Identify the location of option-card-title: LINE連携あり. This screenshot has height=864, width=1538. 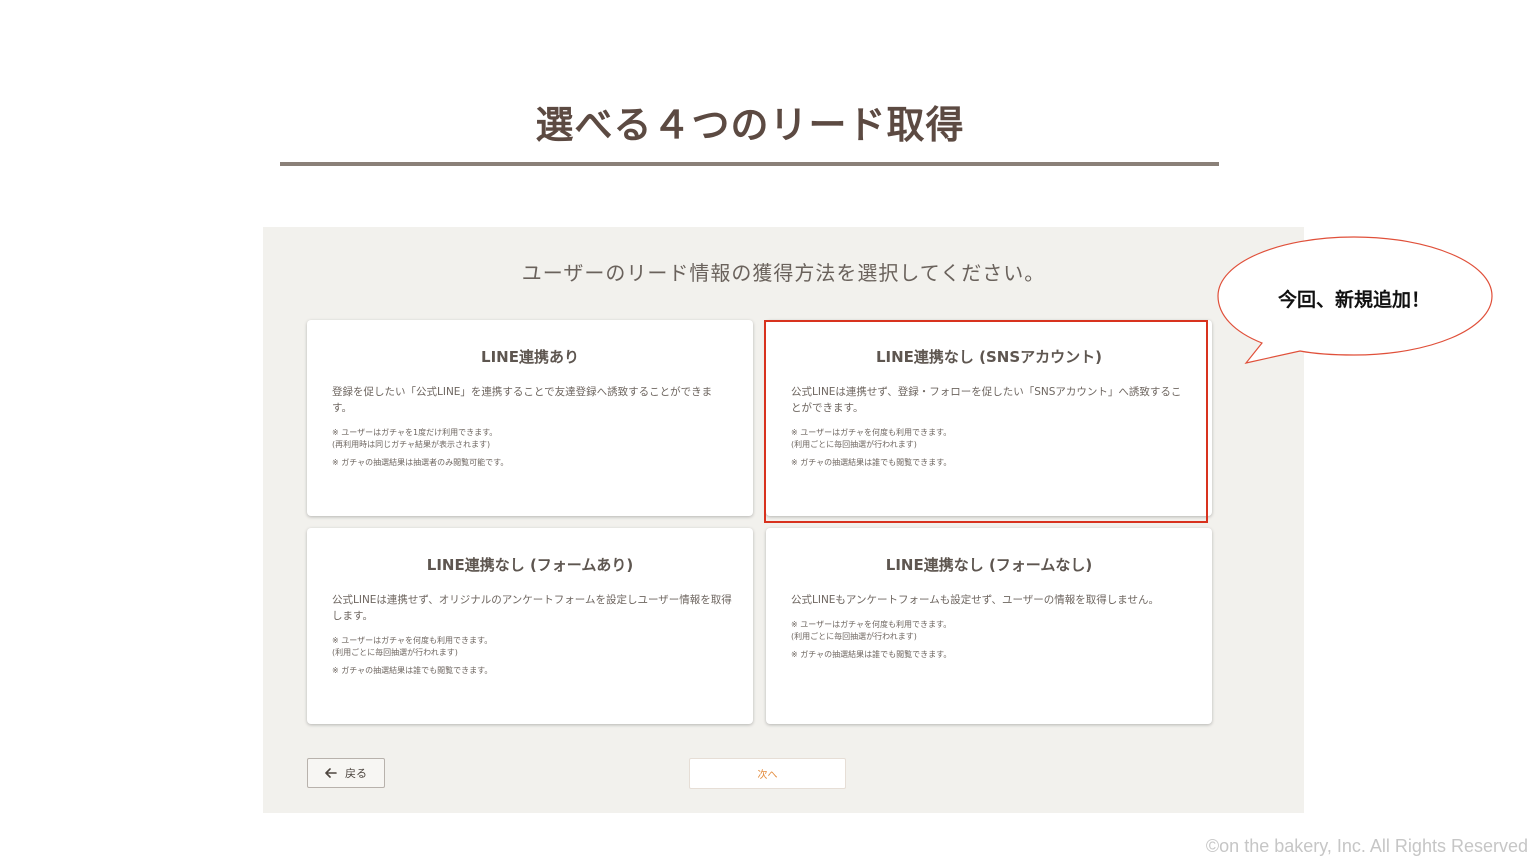
(530, 357).